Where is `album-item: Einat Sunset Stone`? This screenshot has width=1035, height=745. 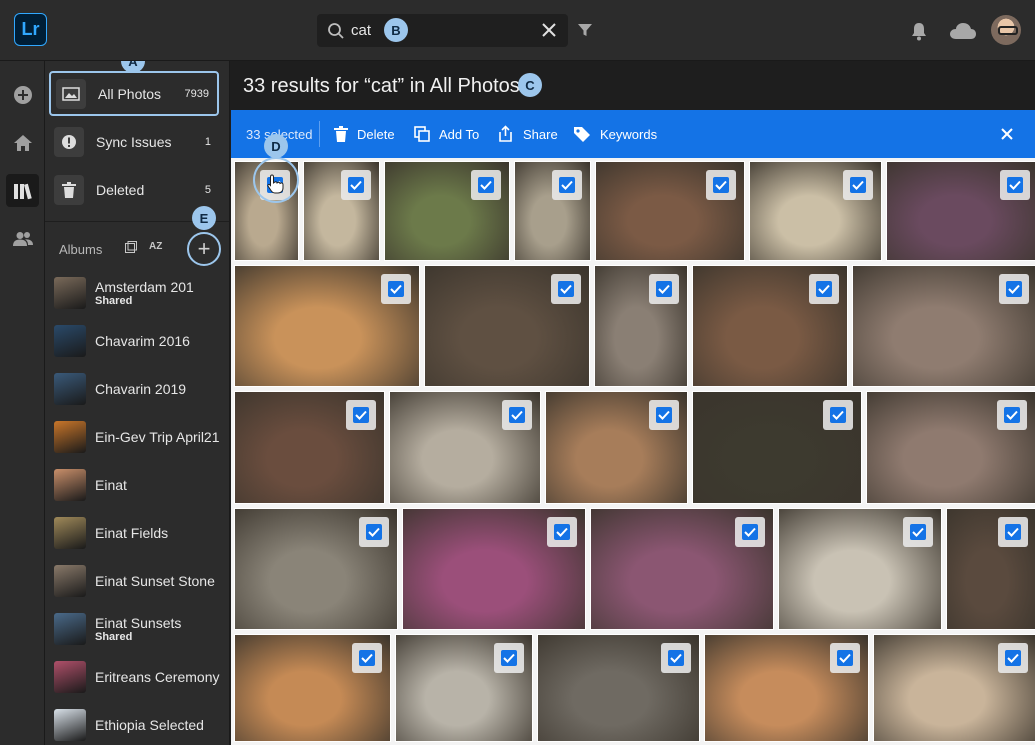 album-item: Einat Sunset Stone is located at coordinates (139, 581).